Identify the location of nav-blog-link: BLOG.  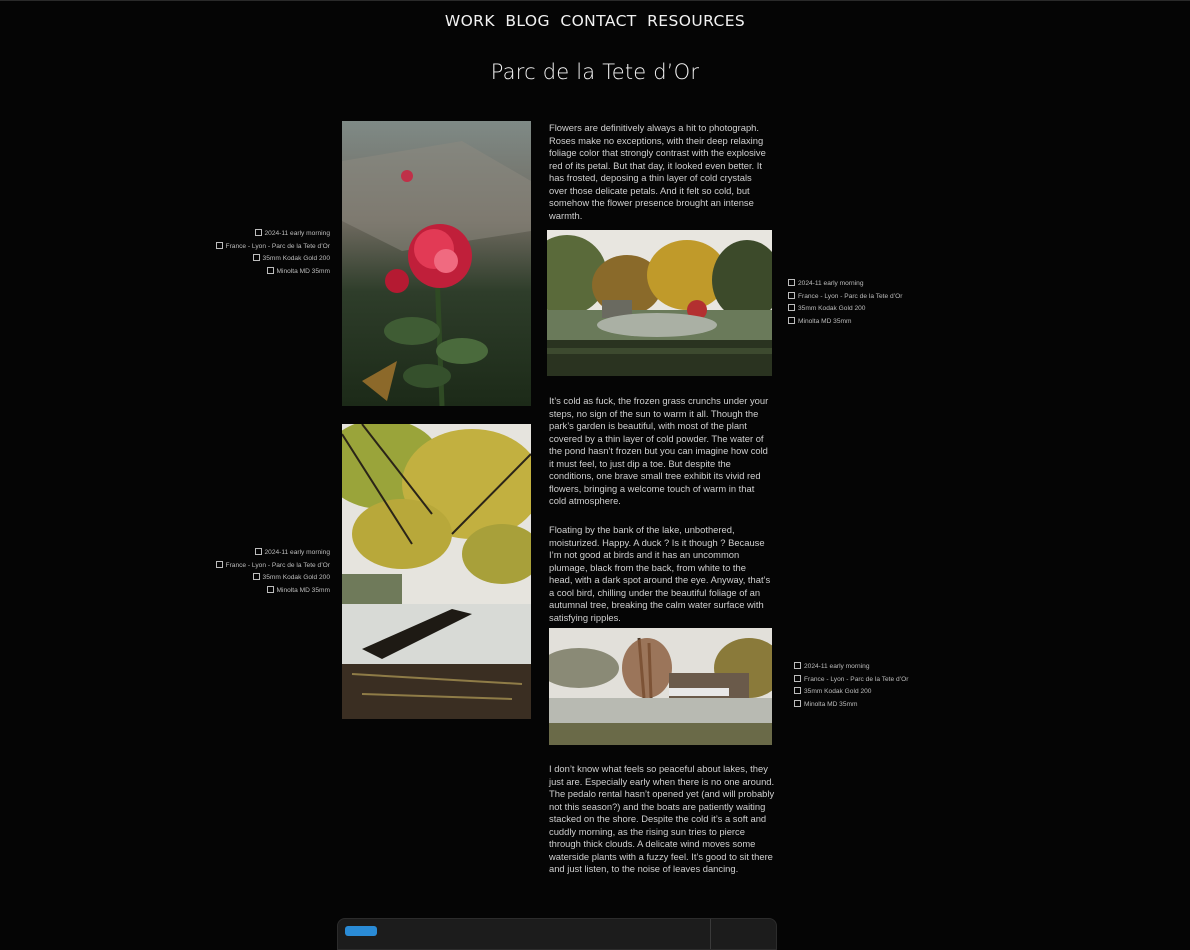
(527, 21).